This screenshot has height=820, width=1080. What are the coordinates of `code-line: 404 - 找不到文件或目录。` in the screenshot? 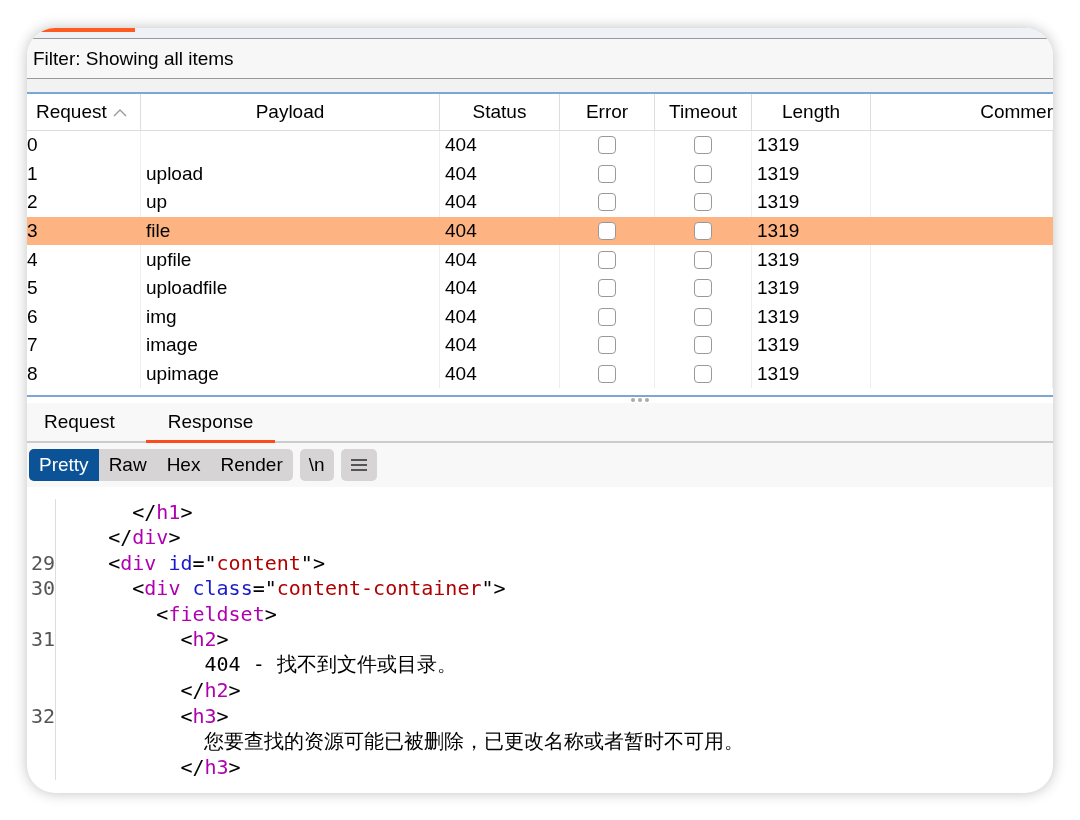 It's located at (330, 664).